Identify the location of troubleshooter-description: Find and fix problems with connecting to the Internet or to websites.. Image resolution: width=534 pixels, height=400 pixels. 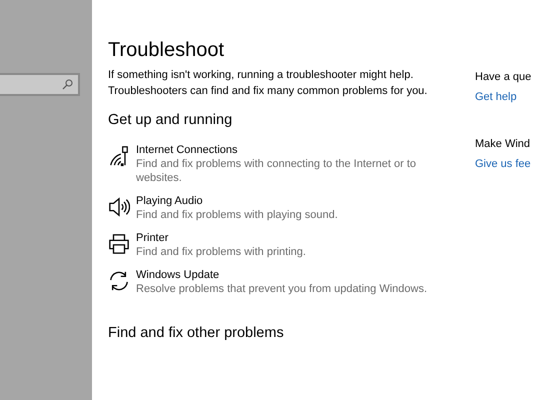
(277, 171).